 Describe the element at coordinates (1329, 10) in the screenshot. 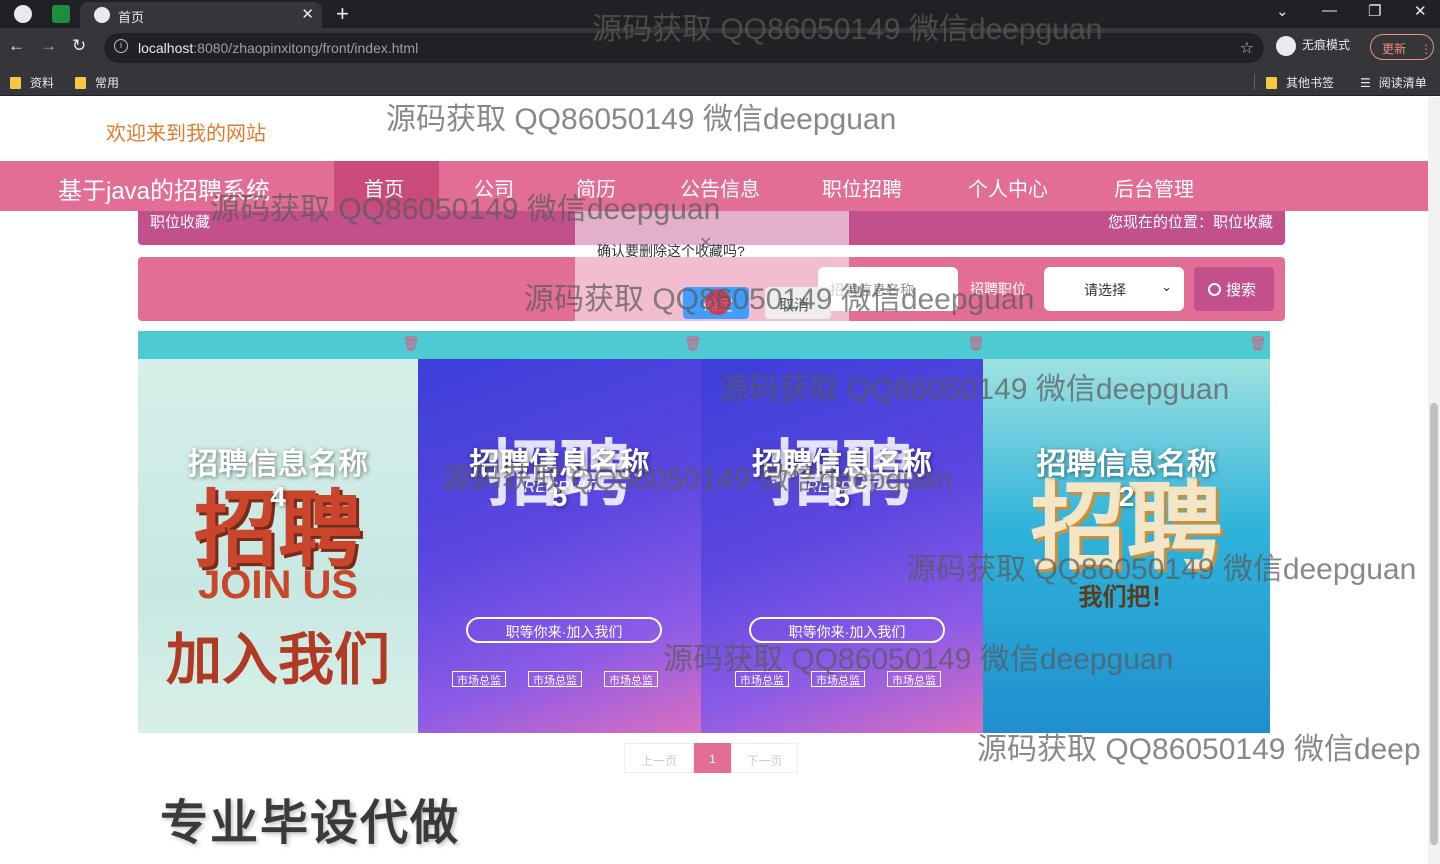

I see `minimize-button: —` at that location.